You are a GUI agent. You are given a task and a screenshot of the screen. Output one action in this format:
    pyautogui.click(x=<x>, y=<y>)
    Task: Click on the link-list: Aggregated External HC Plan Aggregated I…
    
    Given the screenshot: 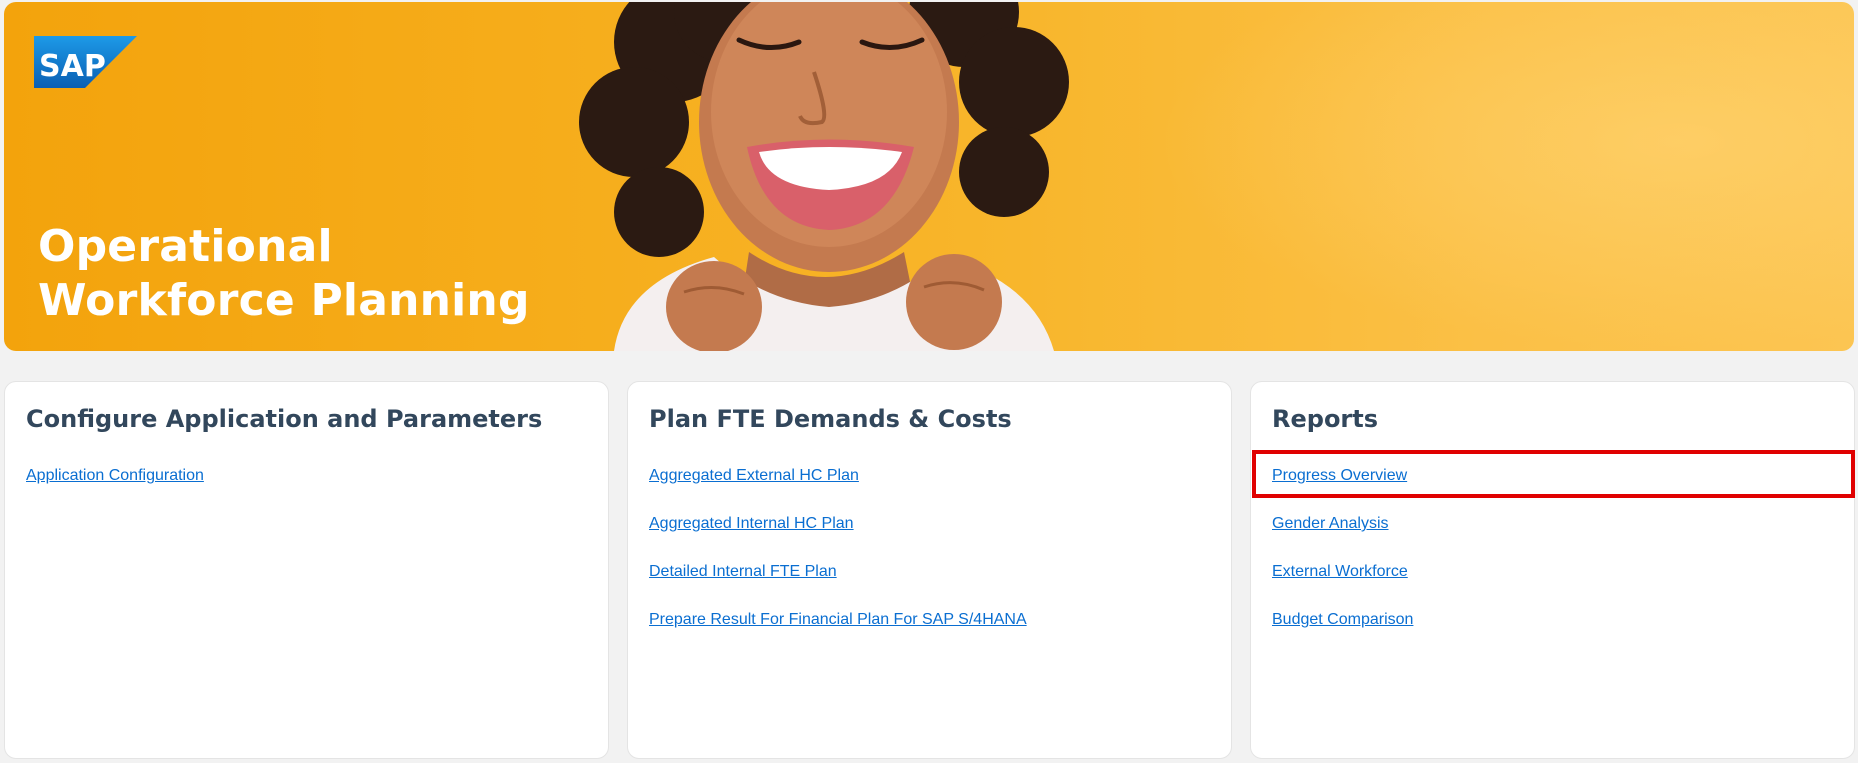 What is the action you would take?
    pyautogui.click(x=838, y=562)
    